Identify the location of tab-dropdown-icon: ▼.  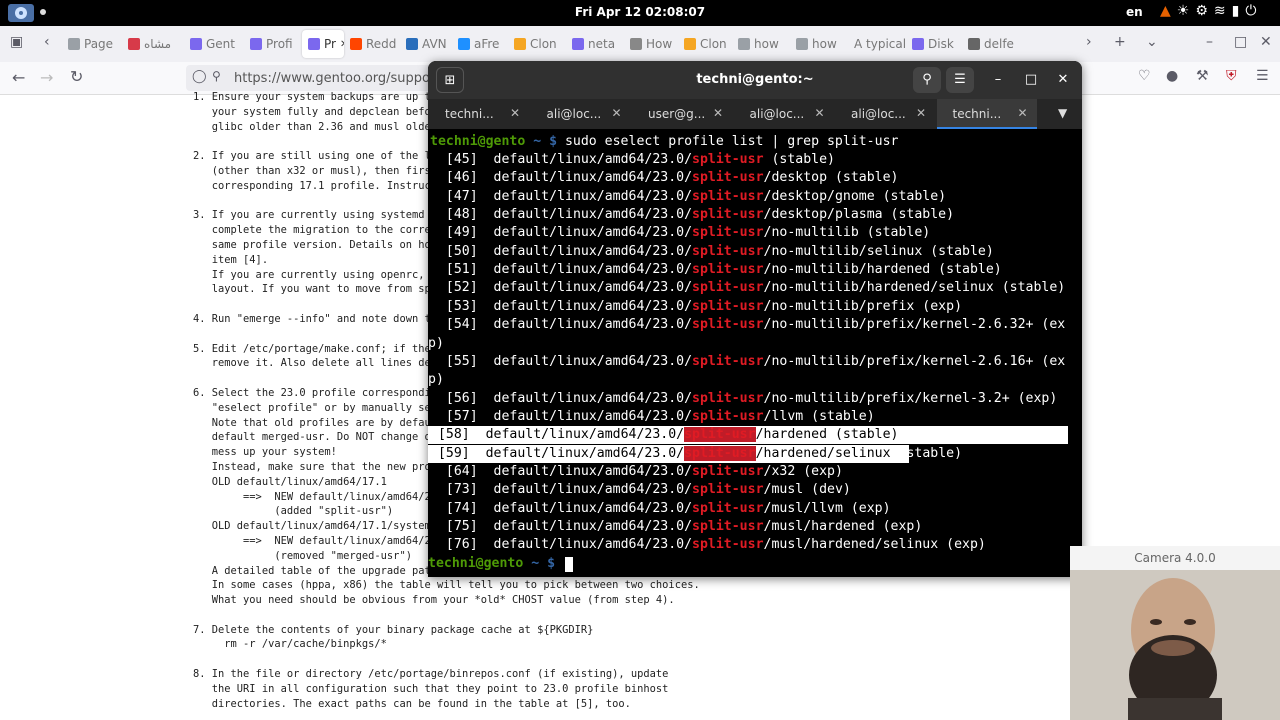
(1062, 113).